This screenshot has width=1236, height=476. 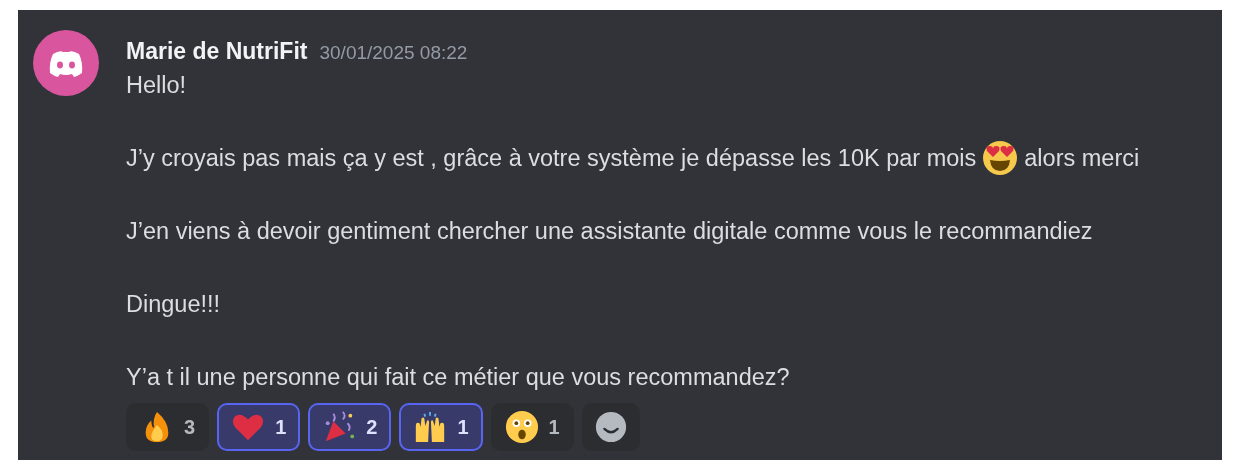 What do you see at coordinates (609, 231) in the screenshot?
I see `message-text: J’en viens à devoir gentiment chercher une assistante digitale comme vous le recommandiez` at bounding box center [609, 231].